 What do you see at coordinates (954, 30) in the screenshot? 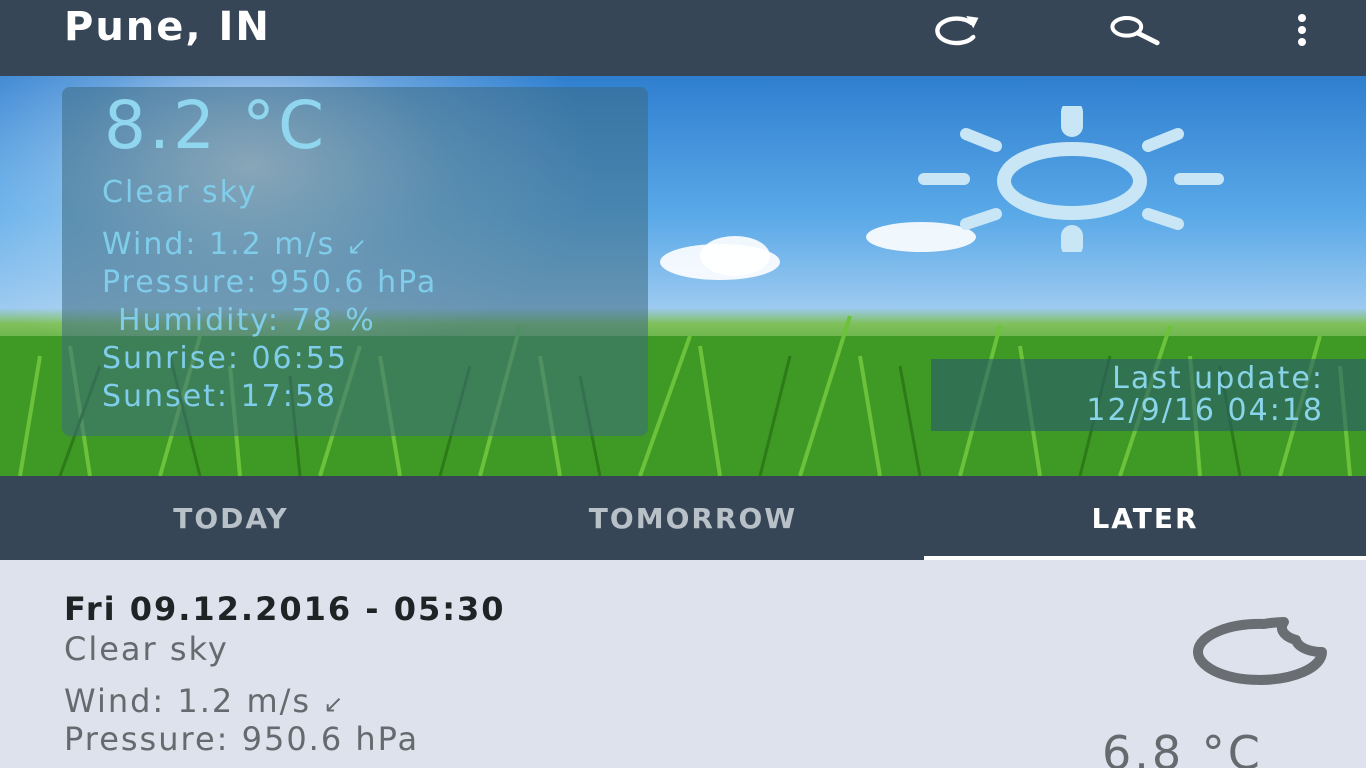
I see `refresh-icon` at bounding box center [954, 30].